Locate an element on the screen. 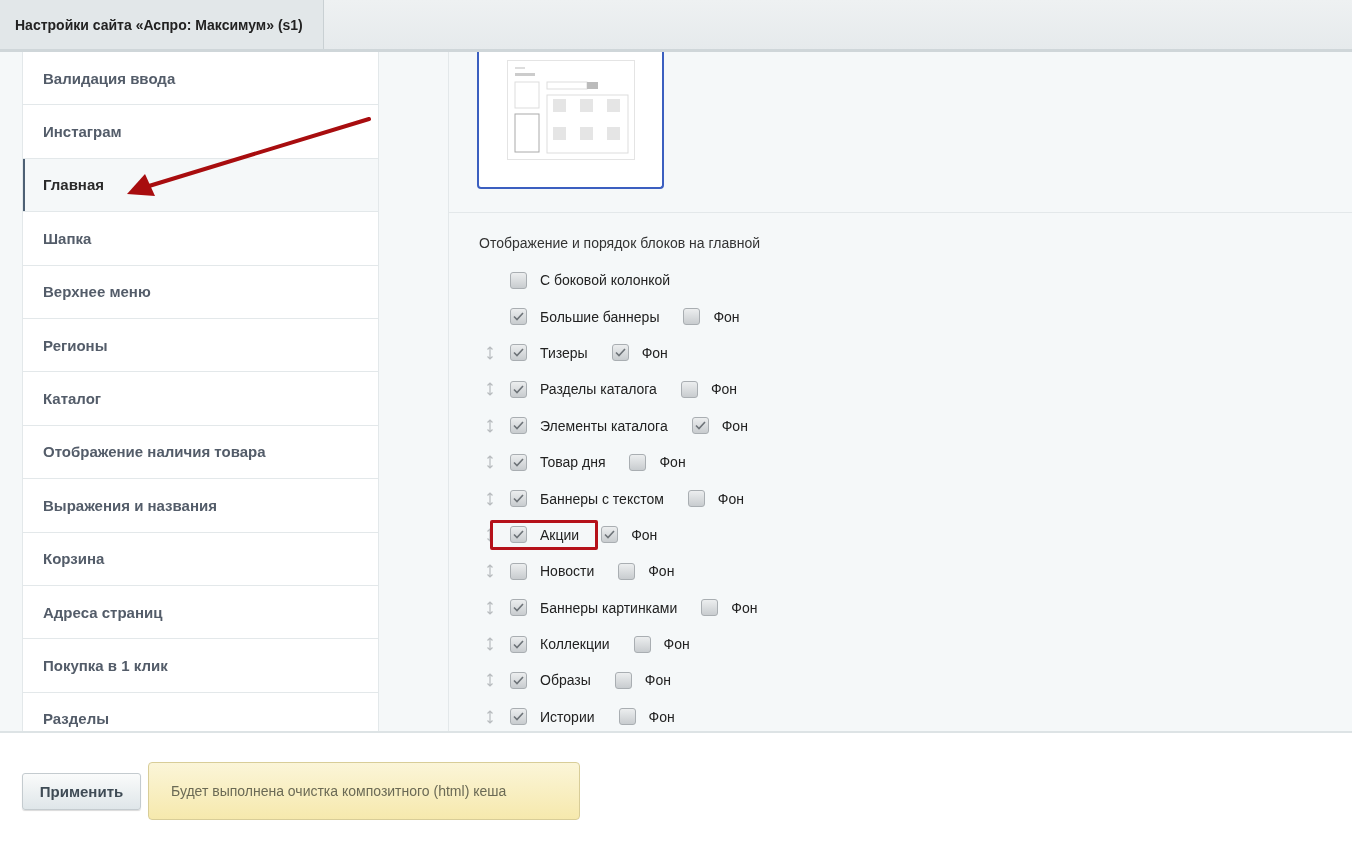 The width and height of the screenshot is (1352, 849). block-label: Элементы каталога is located at coordinates (604, 425).